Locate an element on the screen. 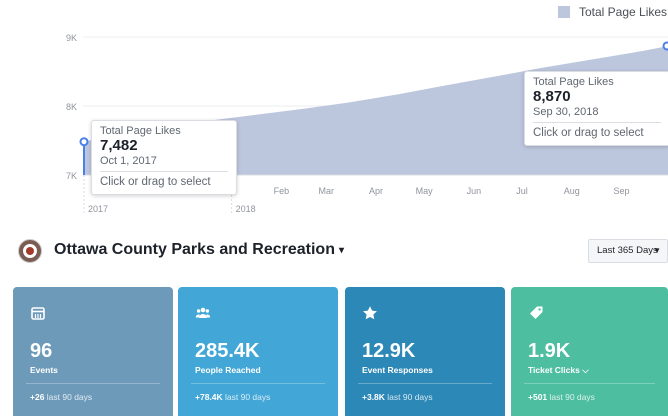  card-label: Ticket Clicks is located at coordinates (554, 370).